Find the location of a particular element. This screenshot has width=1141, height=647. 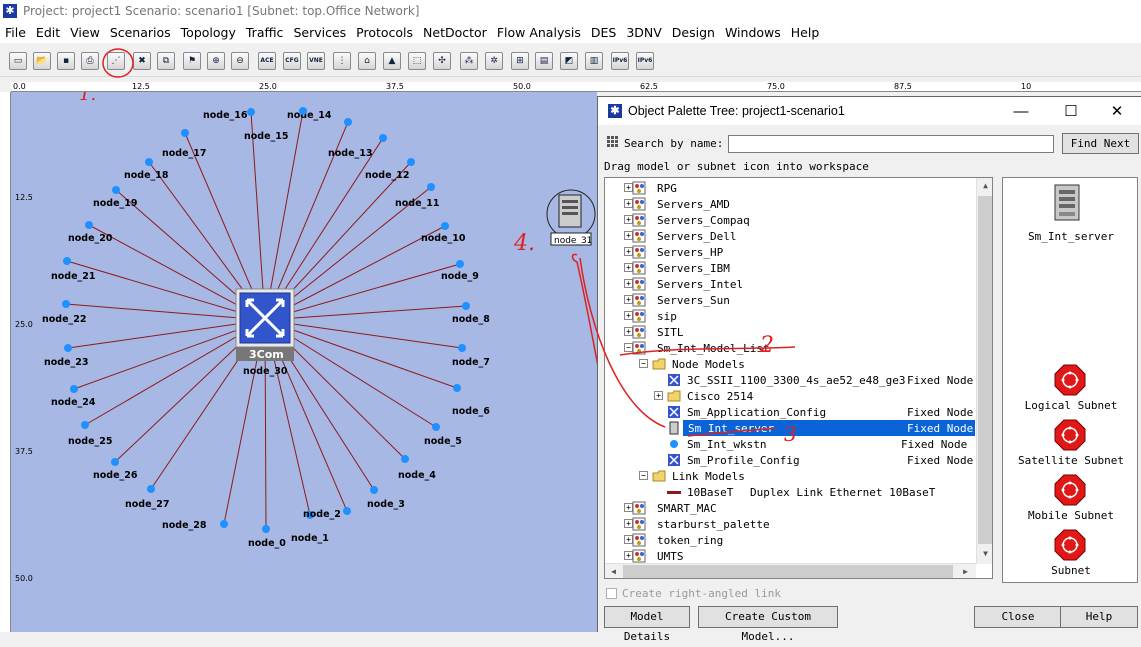

tree-model-row: Sm_Application_Config Fixed Node is located at coordinates (790, 412).